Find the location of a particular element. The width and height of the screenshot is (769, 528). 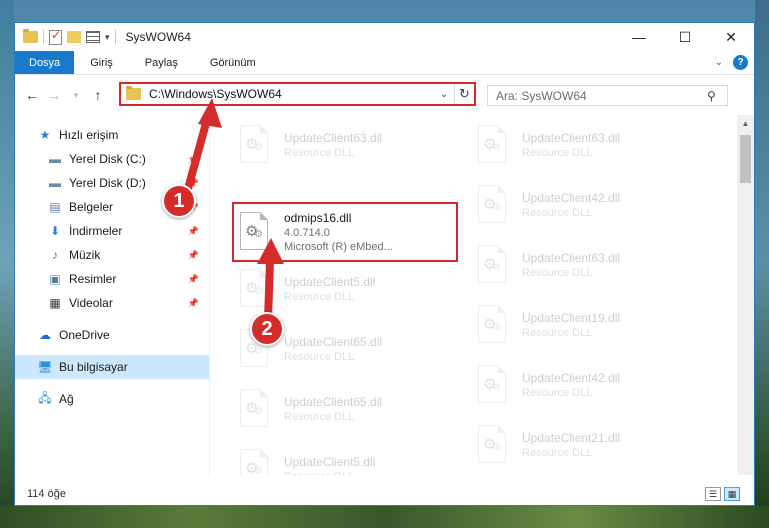

details-view-icon: ☰ is located at coordinates (713, 494).